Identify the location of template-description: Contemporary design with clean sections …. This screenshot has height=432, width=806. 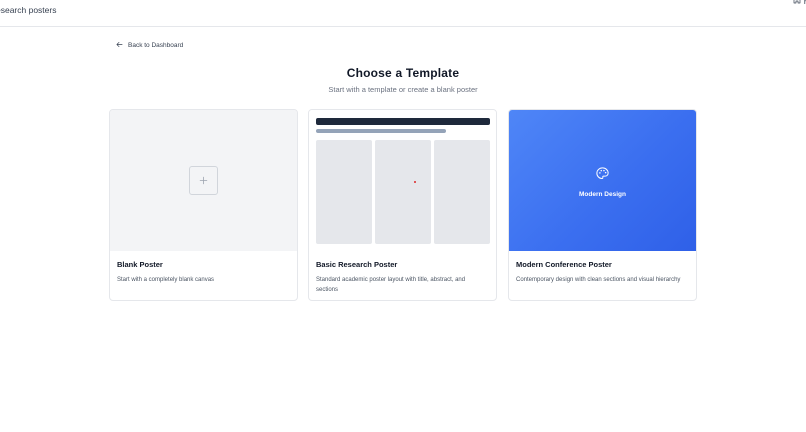
(598, 280).